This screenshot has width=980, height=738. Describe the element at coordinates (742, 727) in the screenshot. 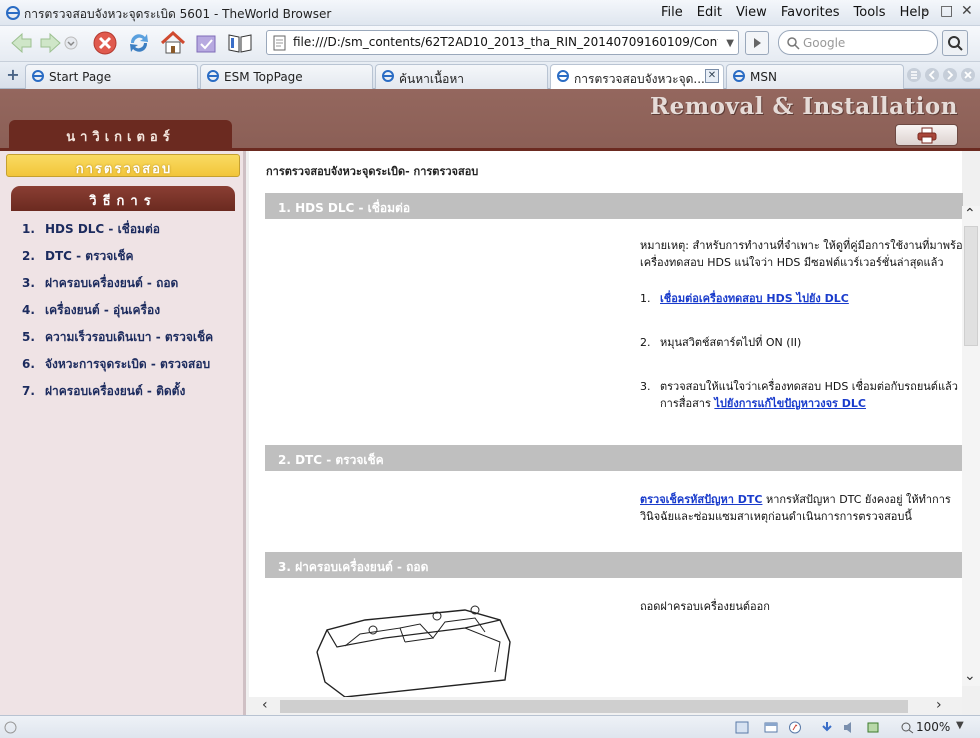

I see `page-info-icon` at that location.